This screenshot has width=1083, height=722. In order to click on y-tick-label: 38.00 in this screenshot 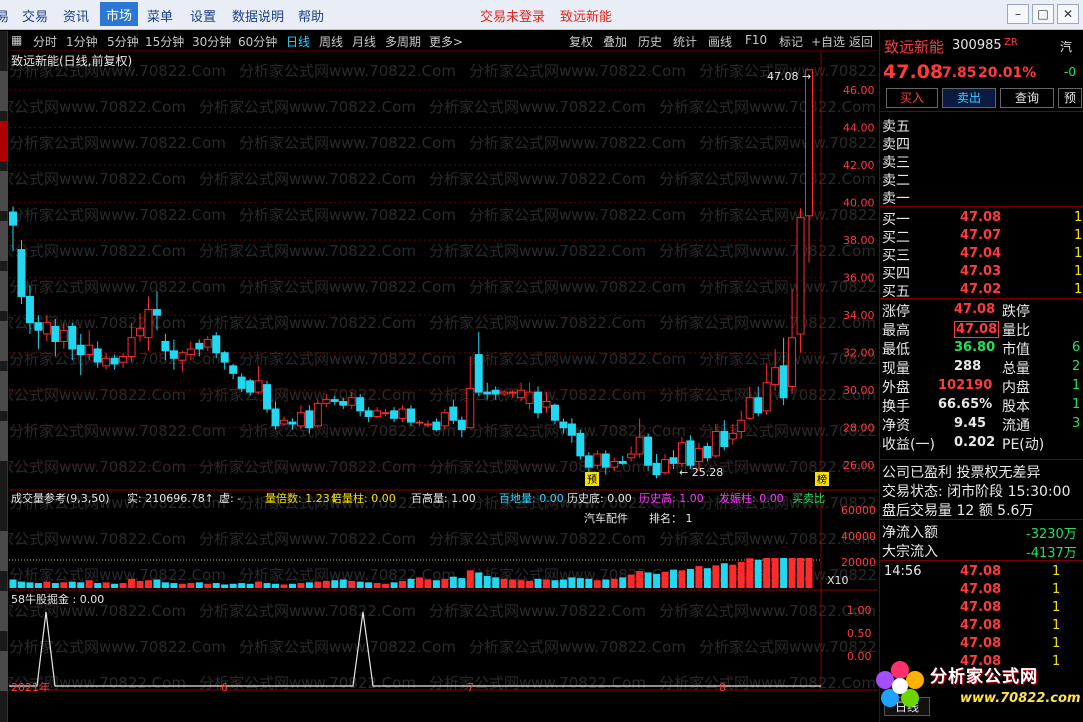, I will do `click(859, 240)`.